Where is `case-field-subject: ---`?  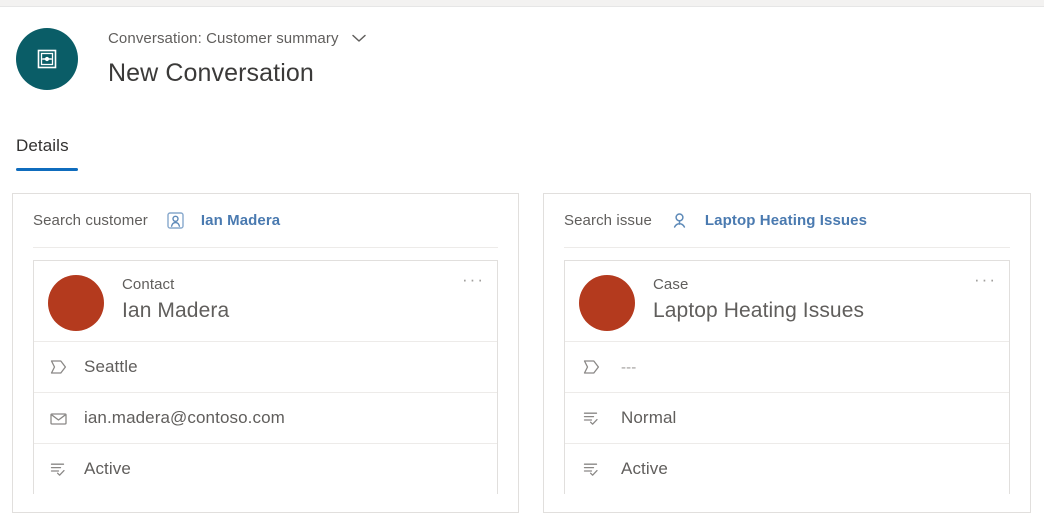
case-field-subject: --- is located at coordinates (787, 366).